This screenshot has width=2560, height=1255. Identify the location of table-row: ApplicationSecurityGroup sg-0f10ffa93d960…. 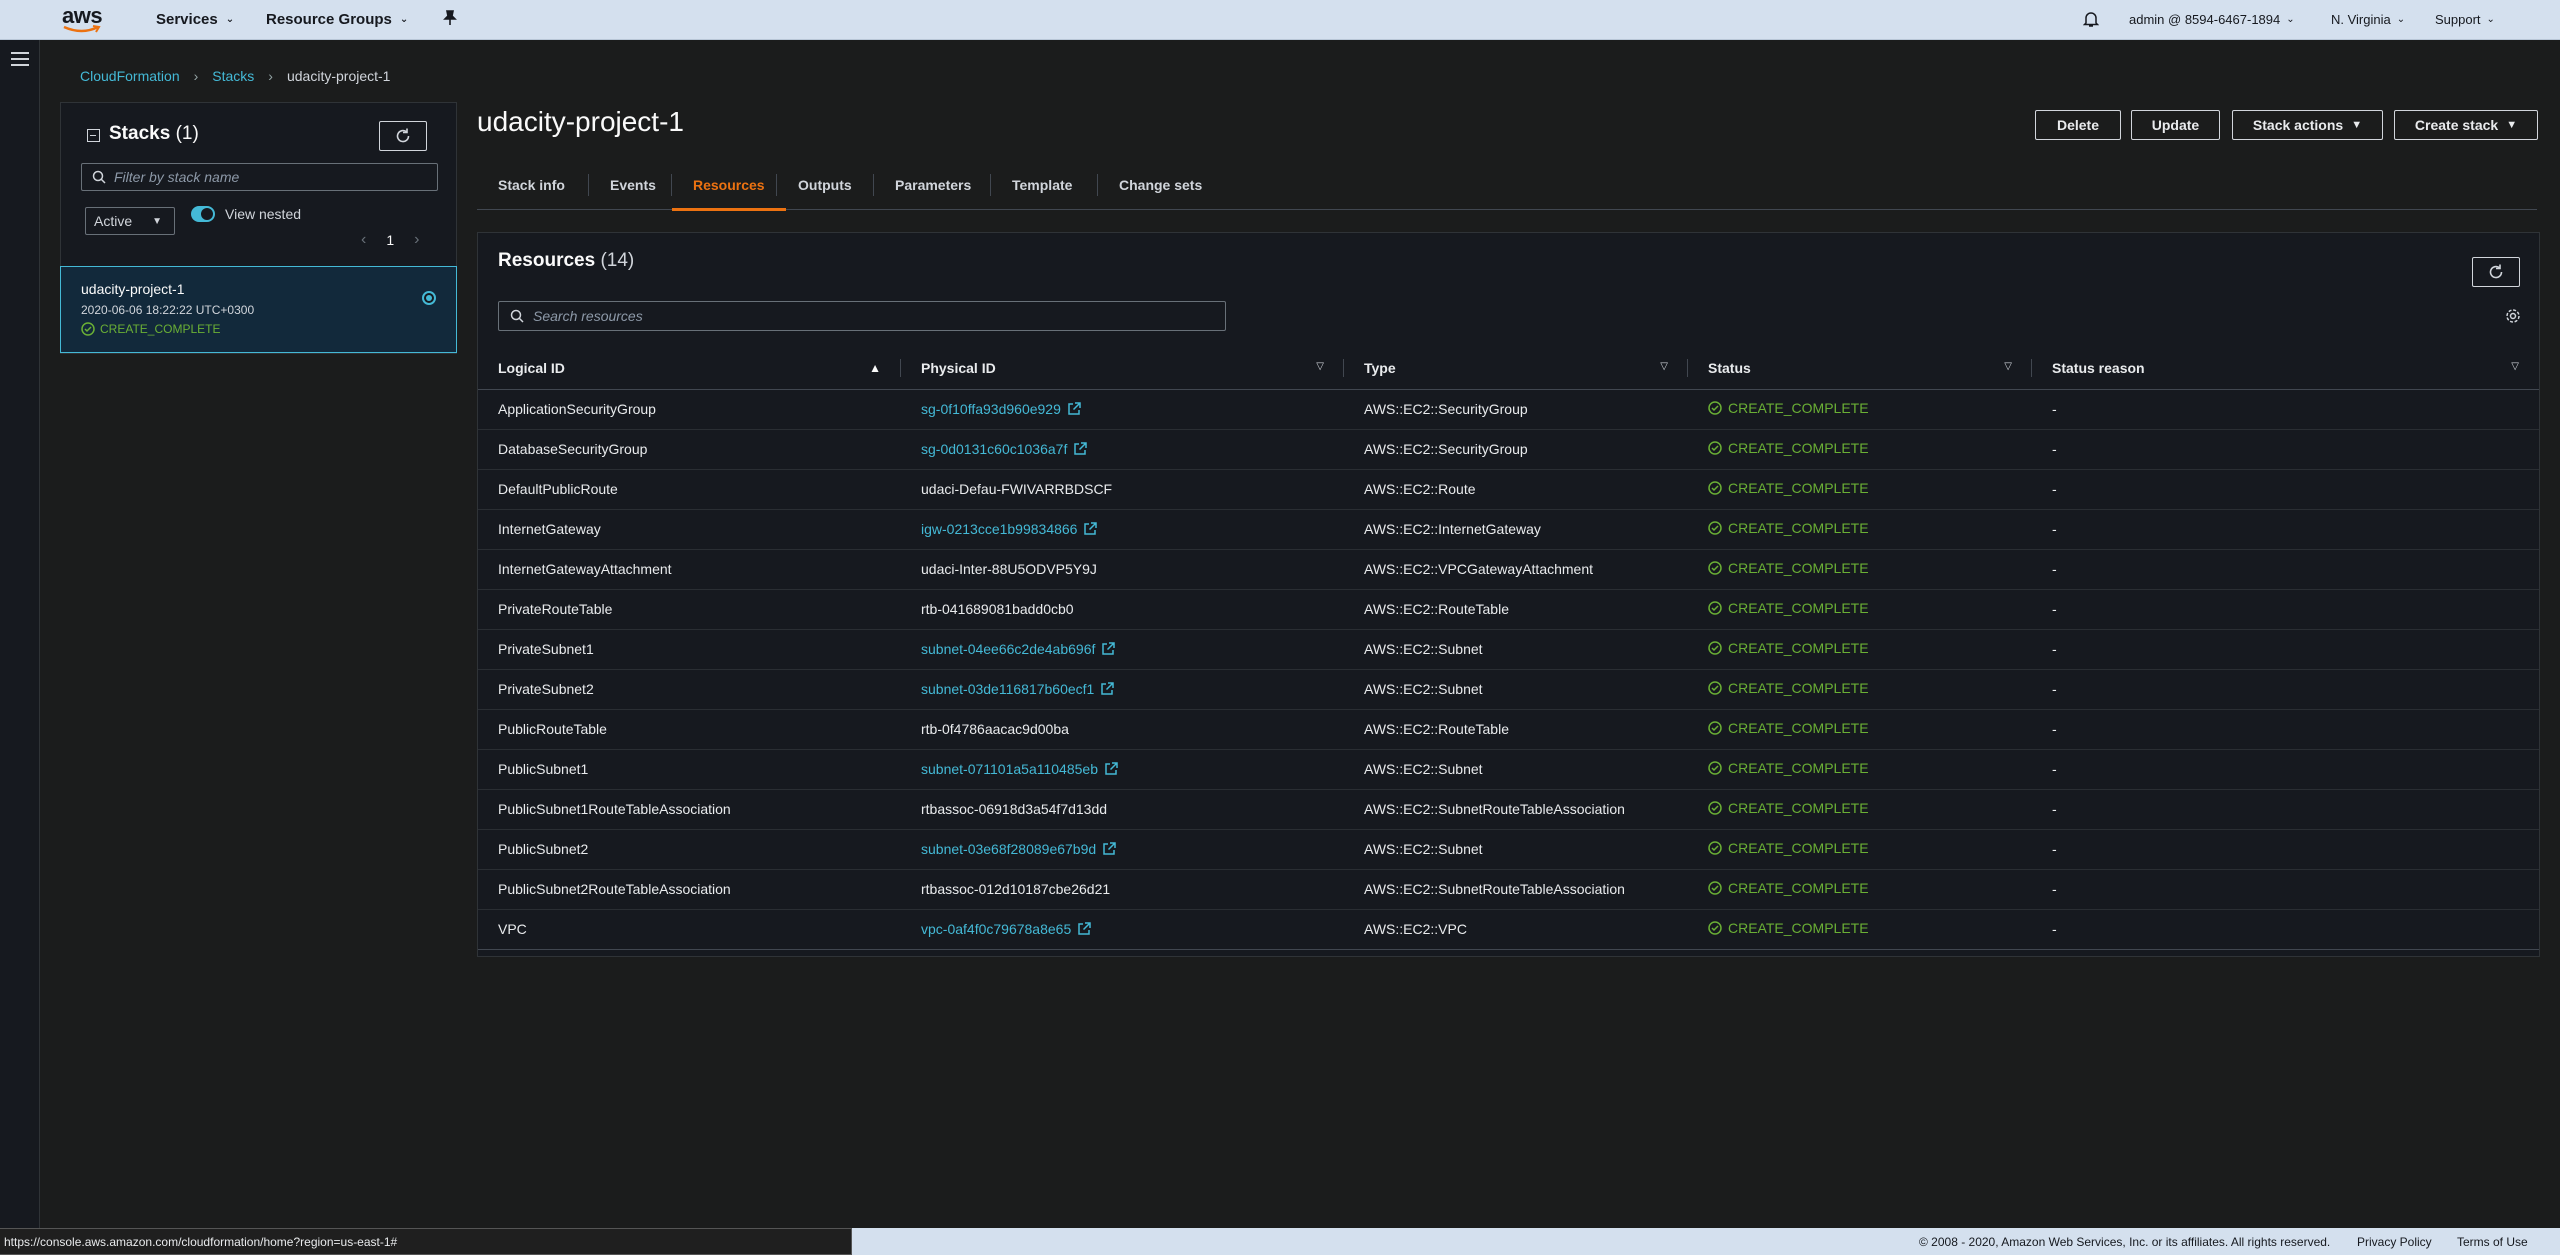
(1508, 409).